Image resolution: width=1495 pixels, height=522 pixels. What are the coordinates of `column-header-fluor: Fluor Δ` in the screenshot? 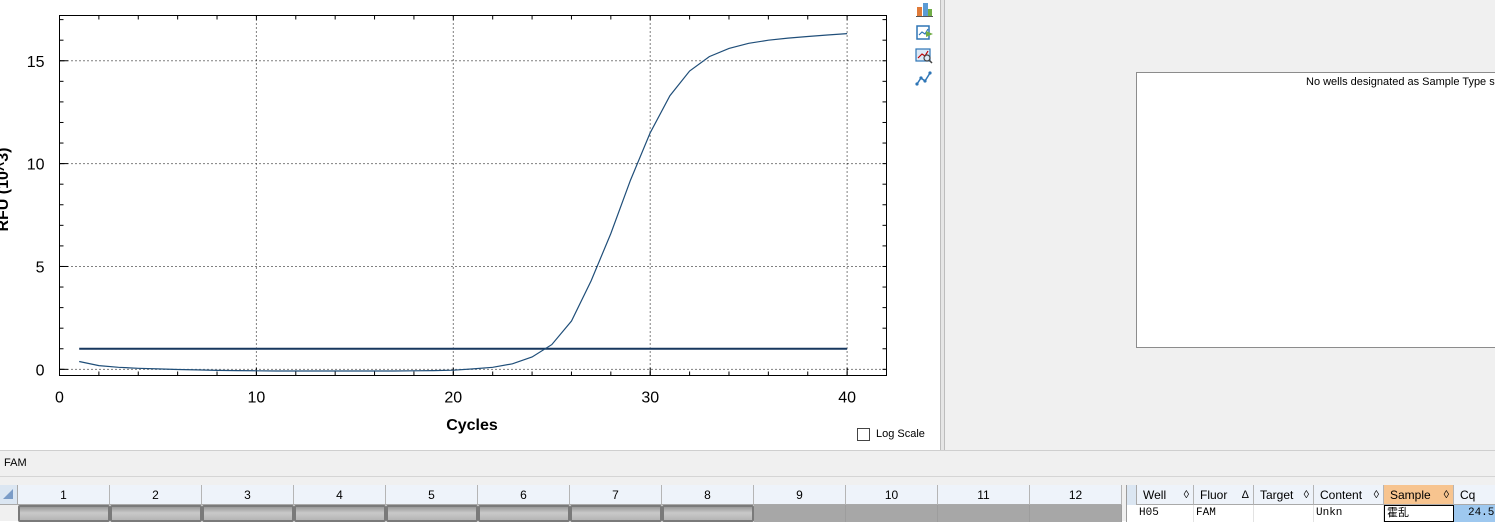 It's located at (1224, 495).